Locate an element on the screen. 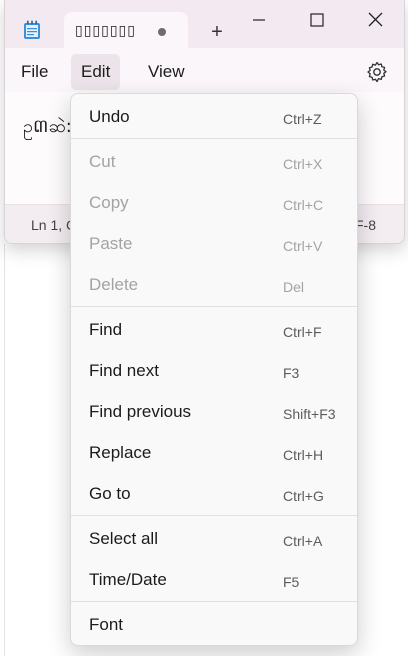  menu-item-shortcut: Shift+F3 is located at coordinates (309, 414).